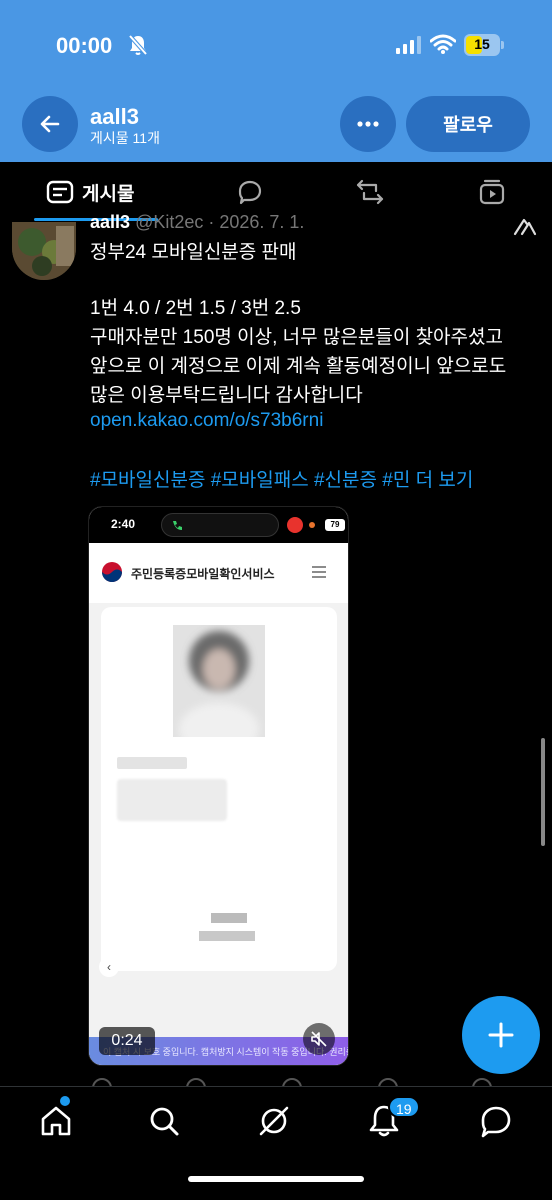 The height and width of the screenshot is (1200, 552). What do you see at coordinates (84, 45) in the screenshot?
I see `status-time: 00:00` at bounding box center [84, 45].